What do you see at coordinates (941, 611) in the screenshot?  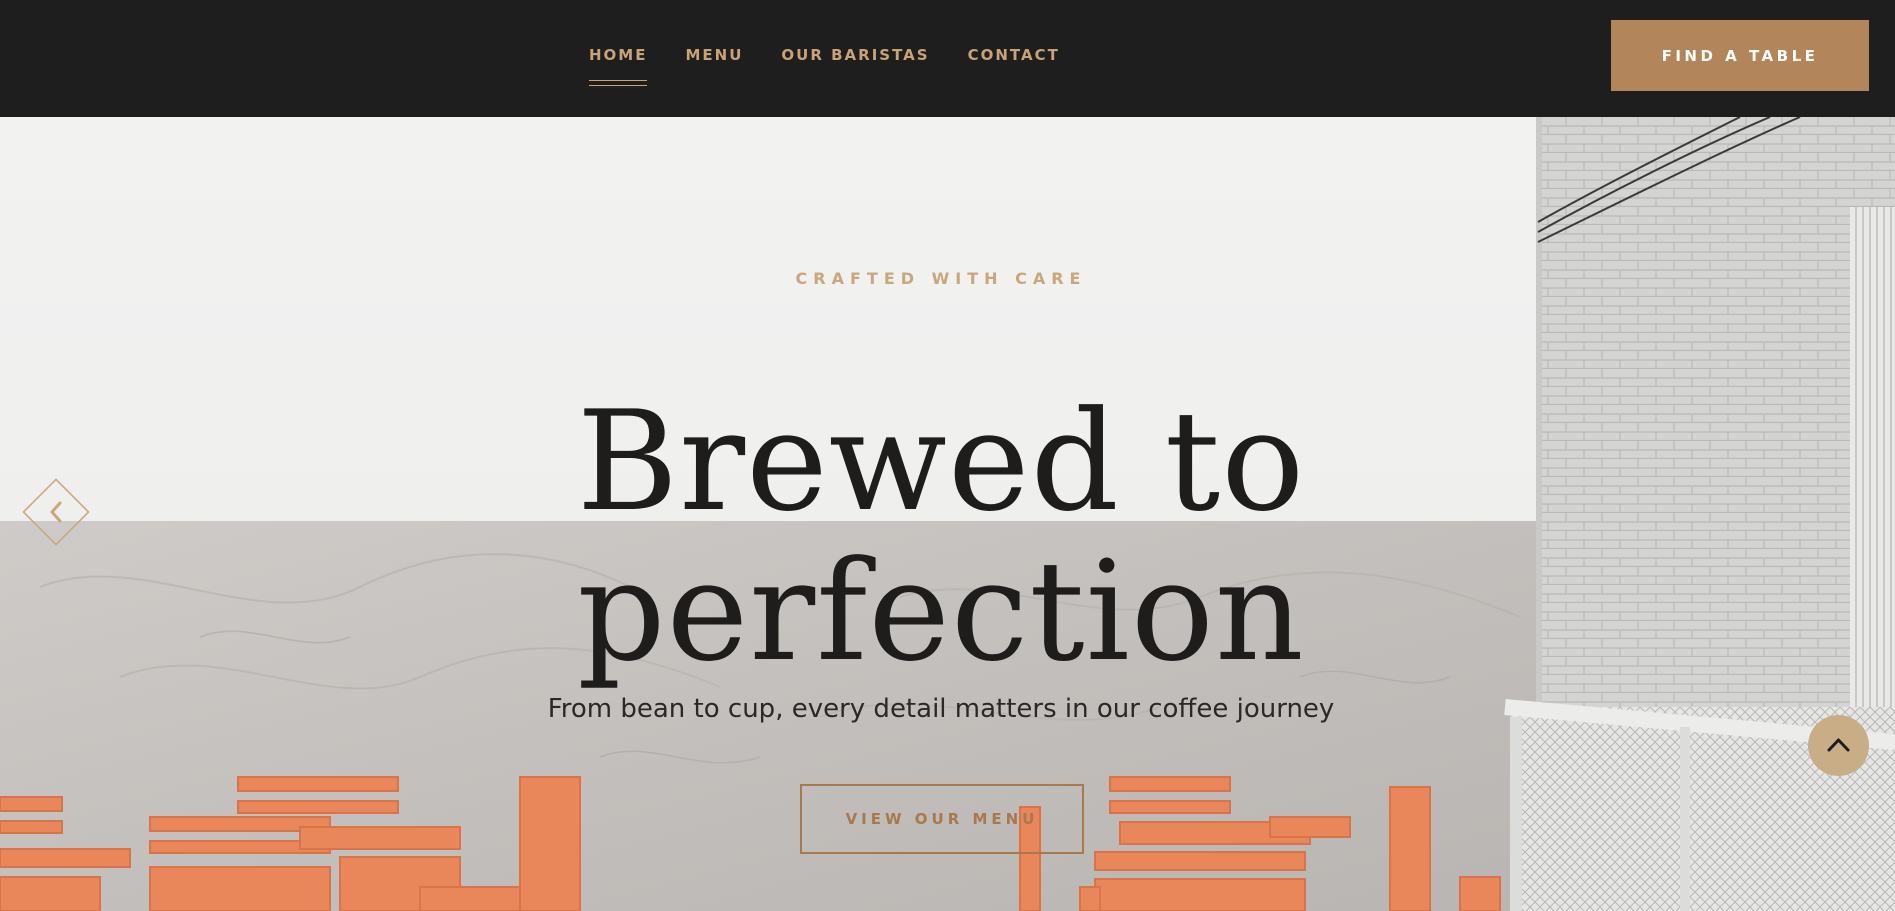 I see `hero-headline-line-2: perfection` at bounding box center [941, 611].